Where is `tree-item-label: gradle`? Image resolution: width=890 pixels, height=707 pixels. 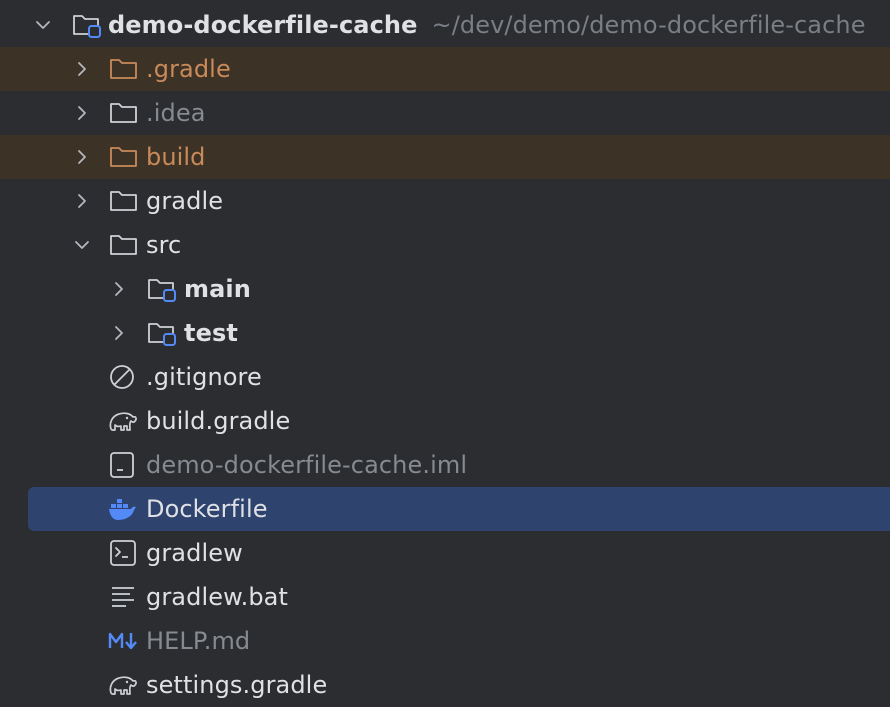 tree-item-label: gradle is located at coordinates (185, 201).